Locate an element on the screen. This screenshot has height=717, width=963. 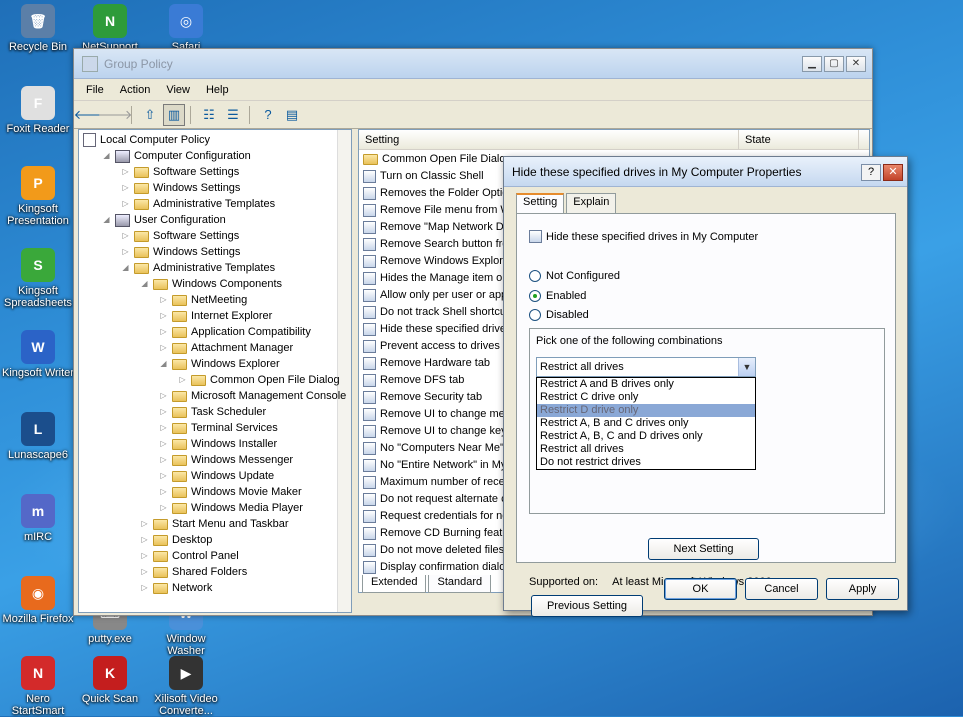
cancel-button: Cancel is located at coordinates (781, 589).